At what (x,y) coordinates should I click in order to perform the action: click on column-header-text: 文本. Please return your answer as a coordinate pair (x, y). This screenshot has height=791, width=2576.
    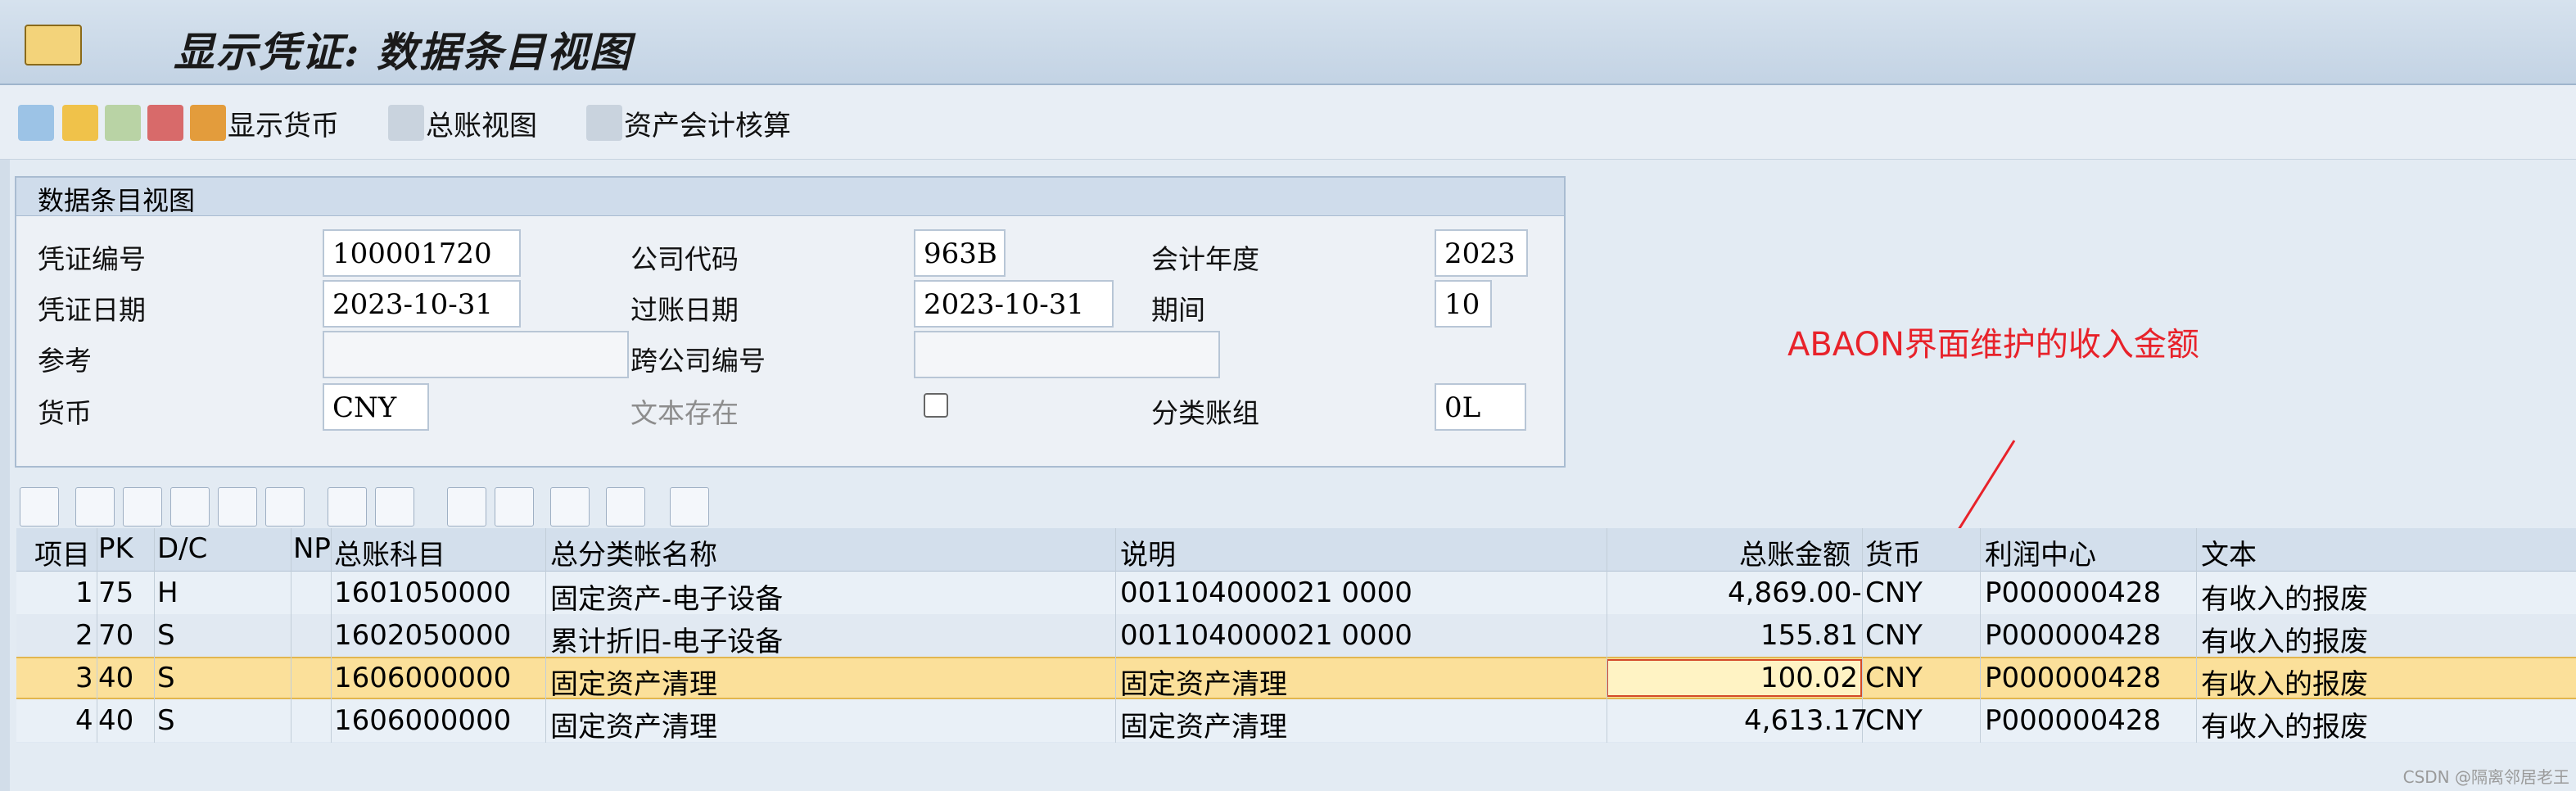
    Looking at the image, I should click on (2229, 552).